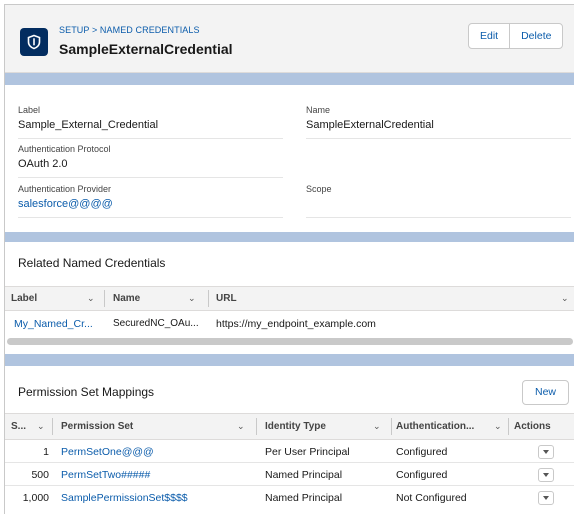 This screenshot has width=574, height=514. What do you see at coordinates (156, 426) in the screenshot?
I see `column-header-permission-set: Permission Set ⌄` at bounding box center [156, 426].